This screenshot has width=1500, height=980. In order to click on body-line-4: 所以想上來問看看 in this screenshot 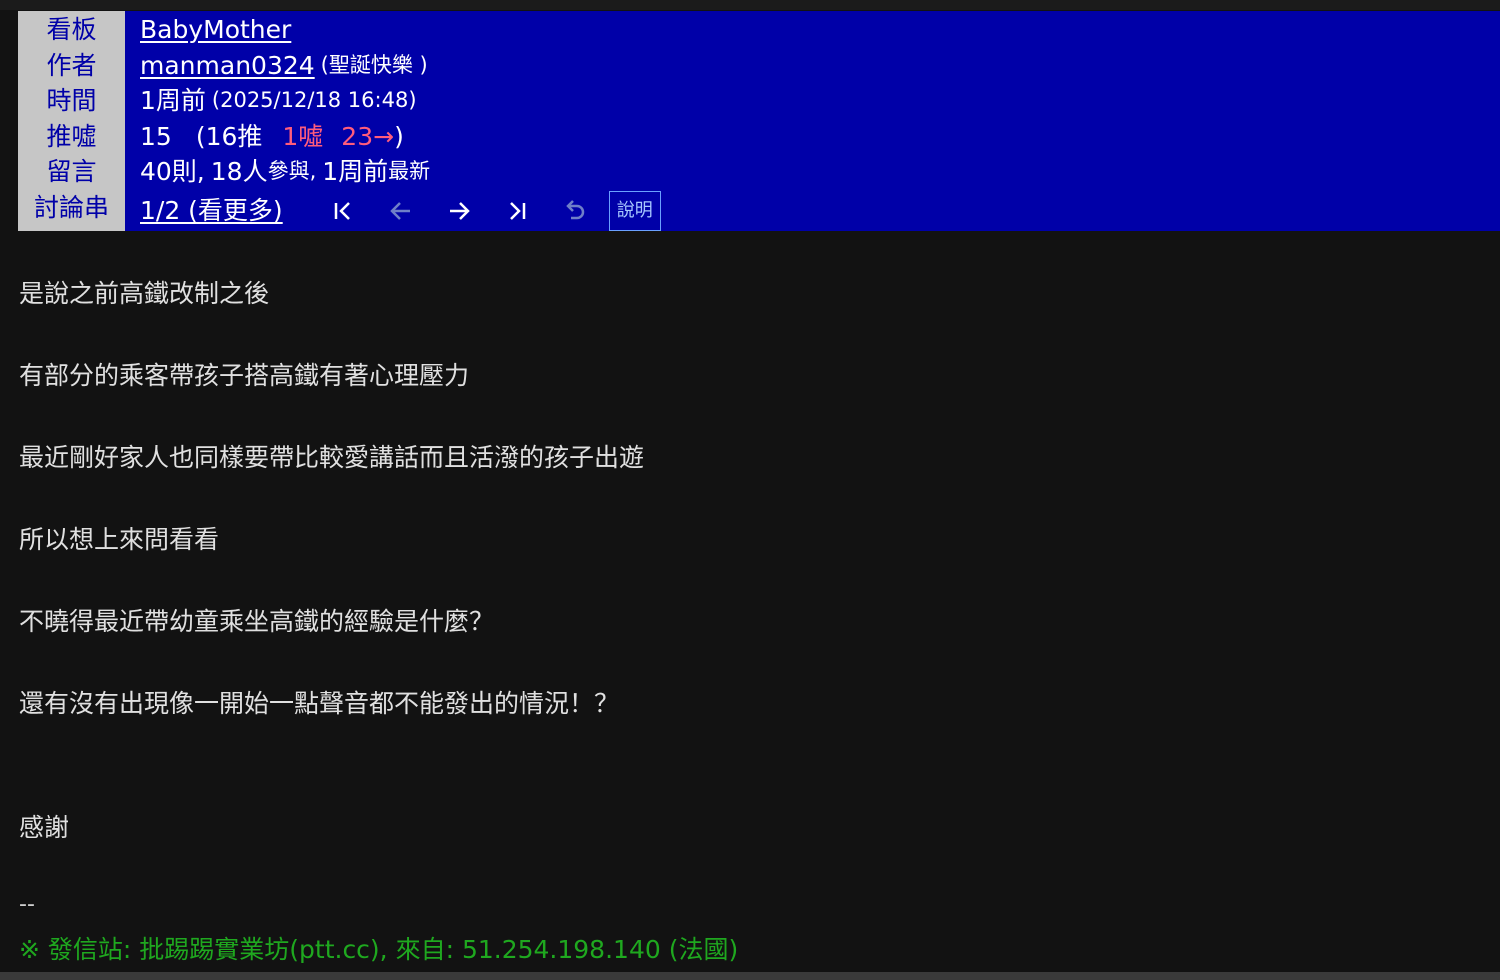, I will do `click(119, 539)`.